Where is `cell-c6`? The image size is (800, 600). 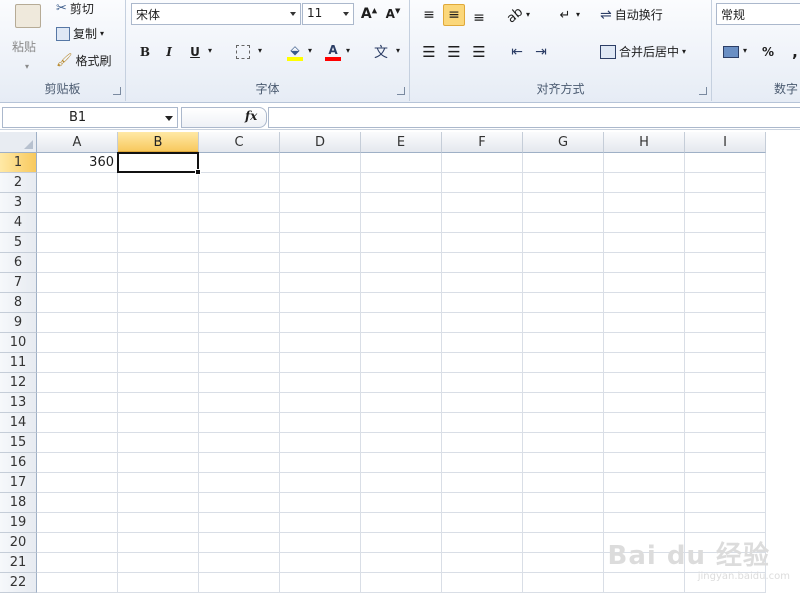
cell-c6 is located at coordinates (239, 263).